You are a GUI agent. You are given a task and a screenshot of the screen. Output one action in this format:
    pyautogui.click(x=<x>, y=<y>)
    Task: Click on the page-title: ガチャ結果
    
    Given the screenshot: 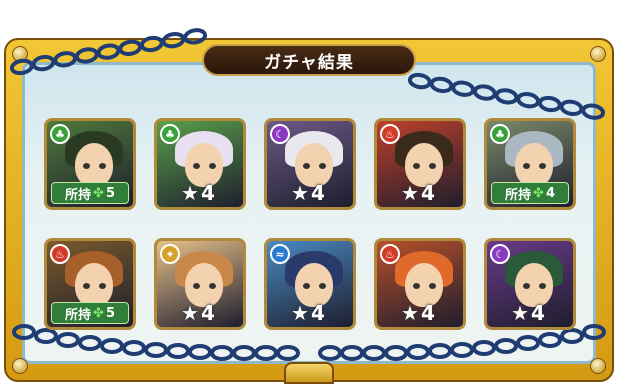 What is the action you would take?
    pyautogui.click(x=309, y=60)
    